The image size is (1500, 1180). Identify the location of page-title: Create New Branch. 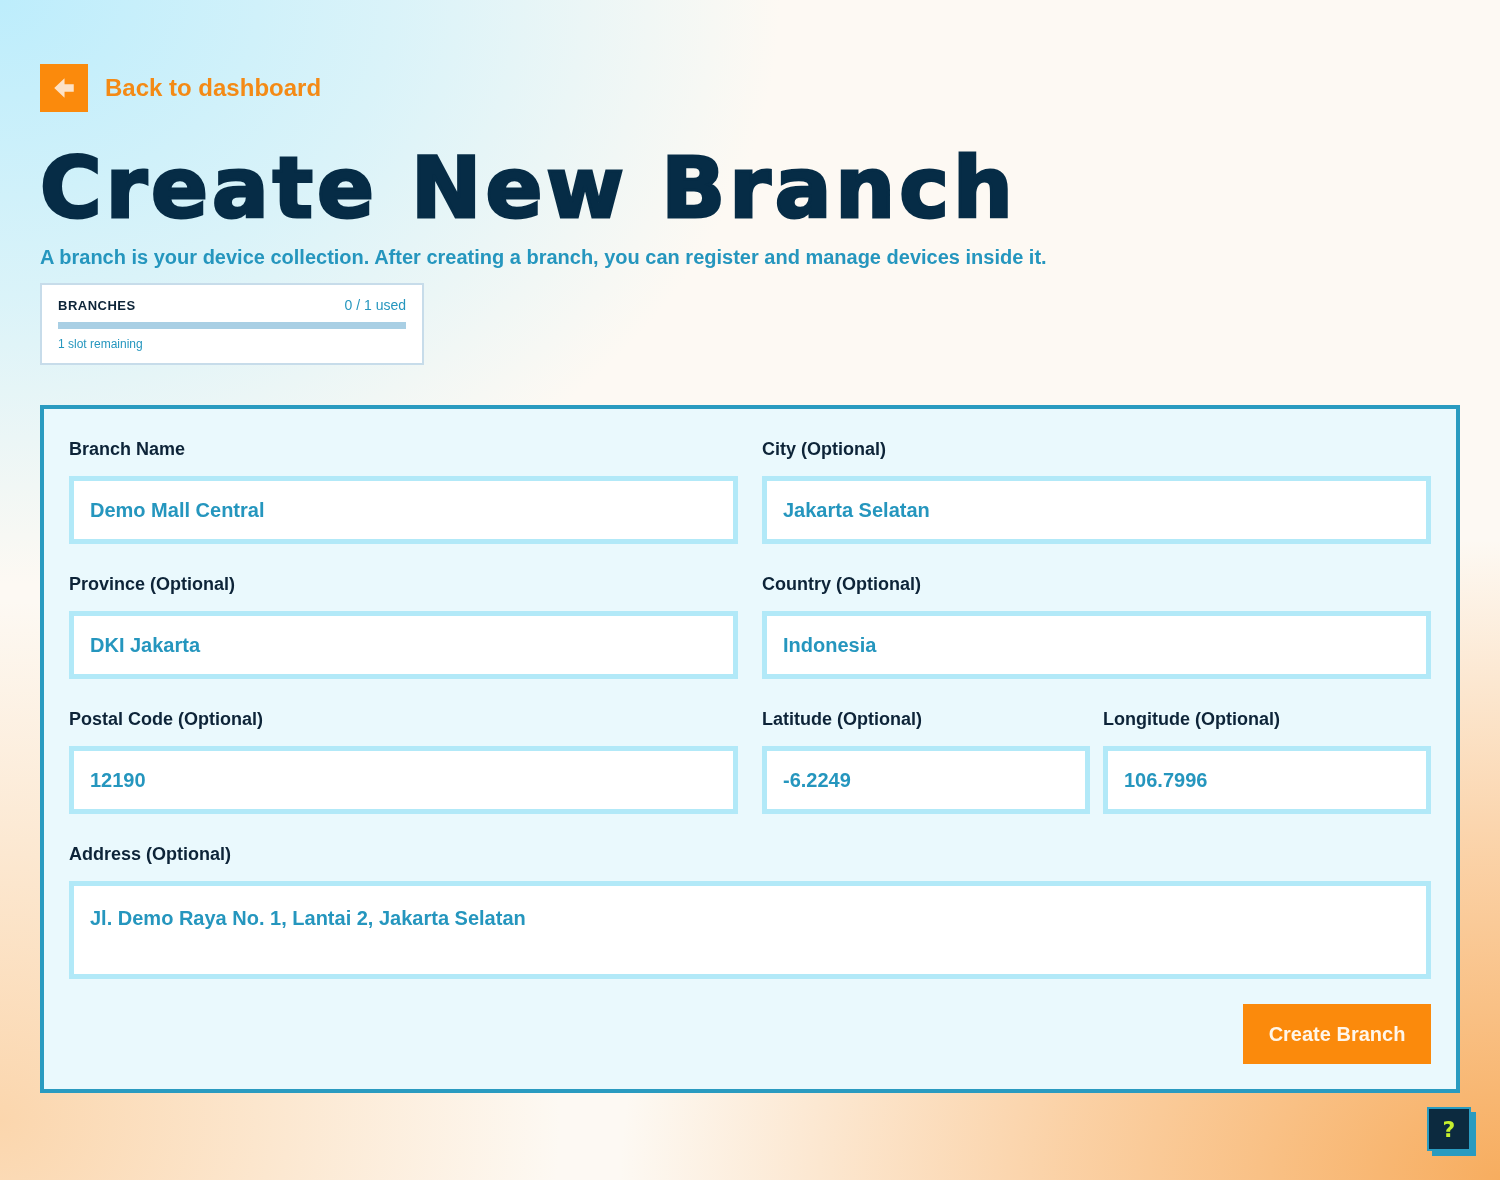
(528, 188).